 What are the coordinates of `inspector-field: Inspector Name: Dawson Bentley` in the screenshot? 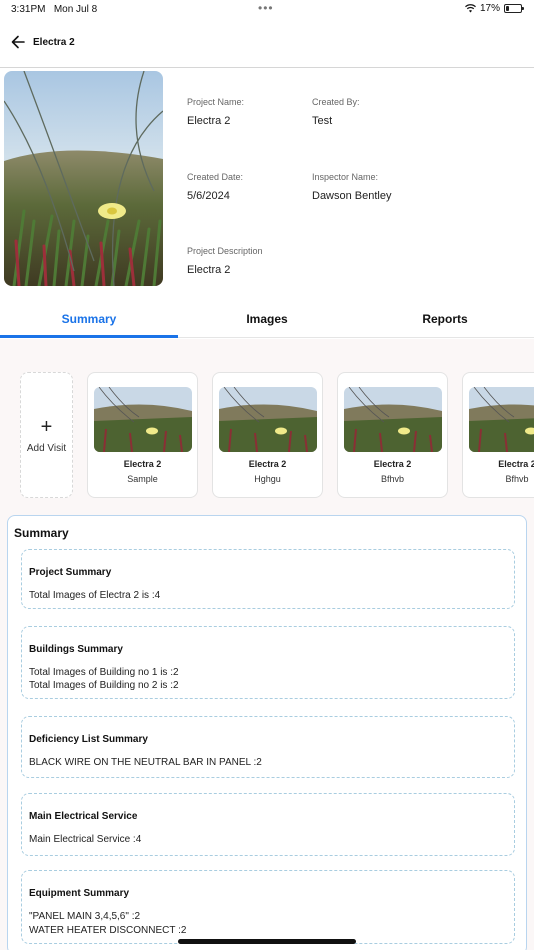 It's located at (352, 187).